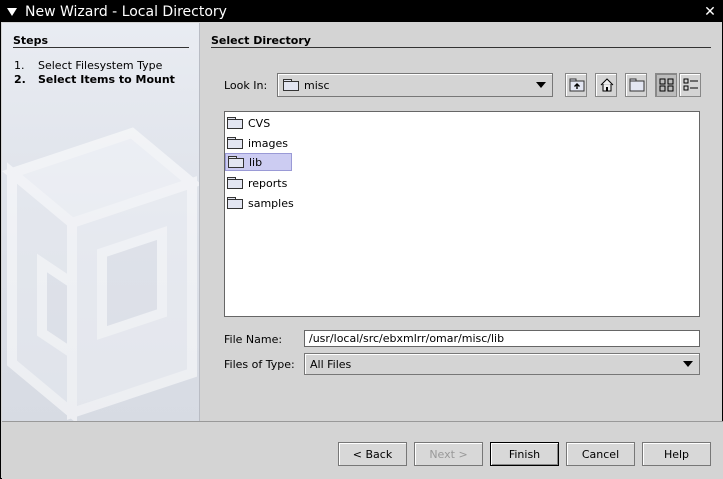 This screenshot has height=479, width=723. What do you see at coordinates (261, 40) in the screenshot?
I see `panel-title: Select Directory` at bounding box center [261, 40].